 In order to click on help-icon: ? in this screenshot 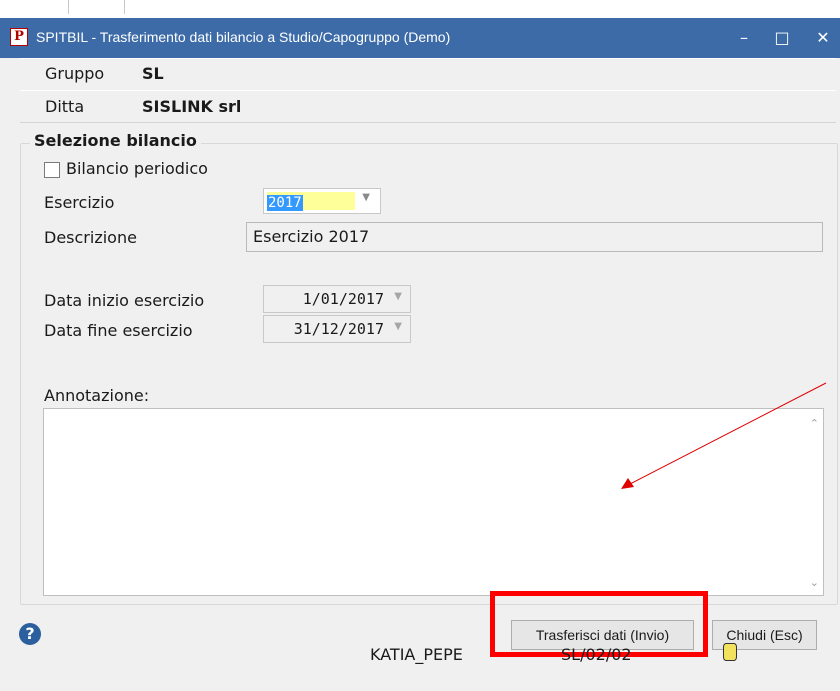, I will do `click(30, 634)`.